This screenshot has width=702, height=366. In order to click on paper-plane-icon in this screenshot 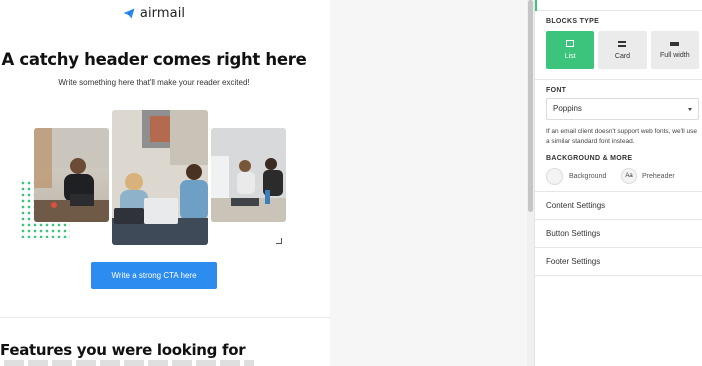, I will do `click(129, 13)`.